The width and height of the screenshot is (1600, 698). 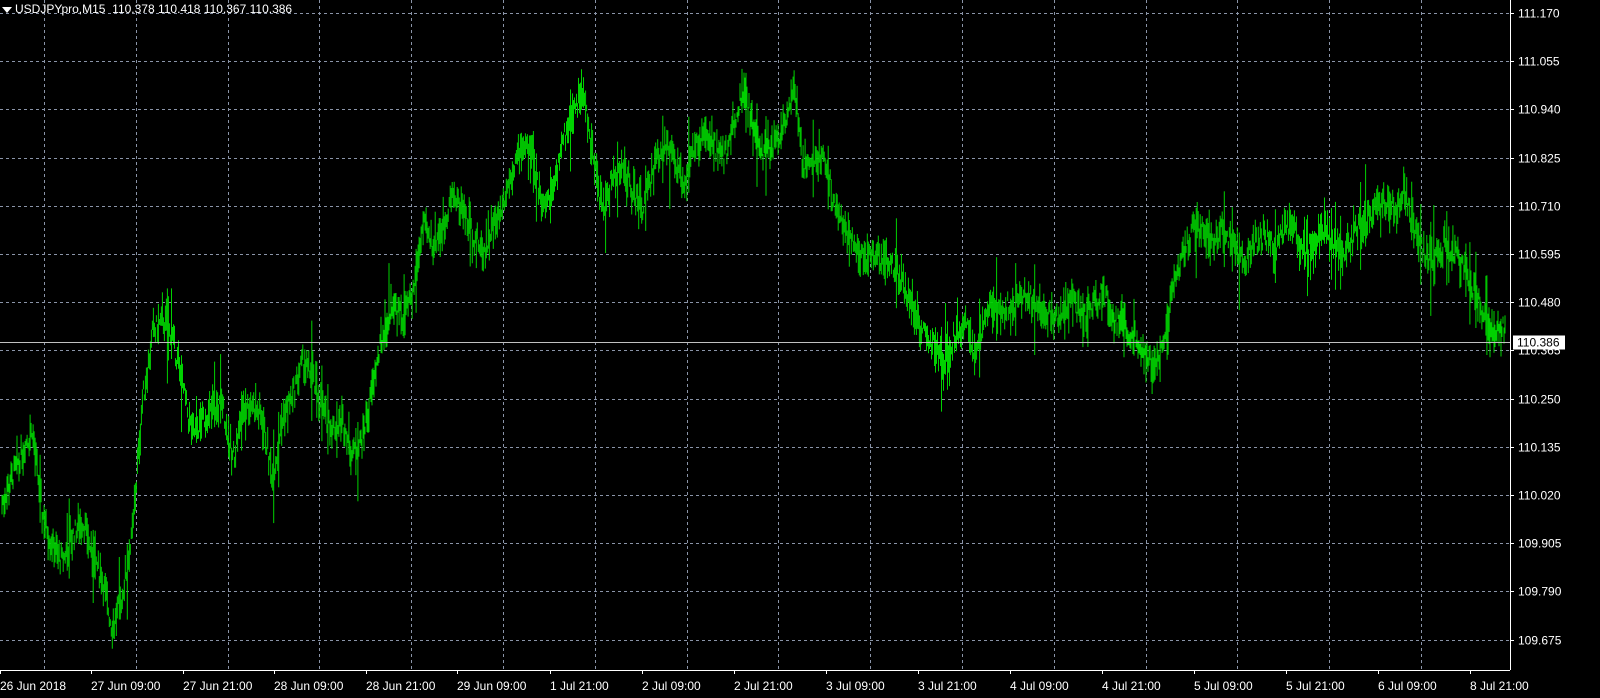 What do you see at coordinates (1539, 159) in the screenshot?
I see `y-tick-label: 110.825` at bounding box center [1539, 159].